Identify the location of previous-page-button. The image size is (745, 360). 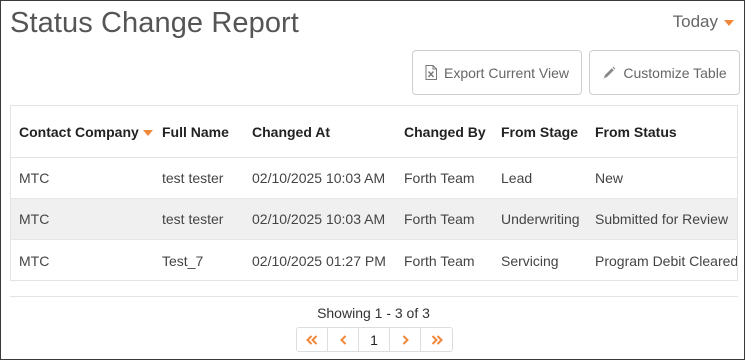
(343, 339).